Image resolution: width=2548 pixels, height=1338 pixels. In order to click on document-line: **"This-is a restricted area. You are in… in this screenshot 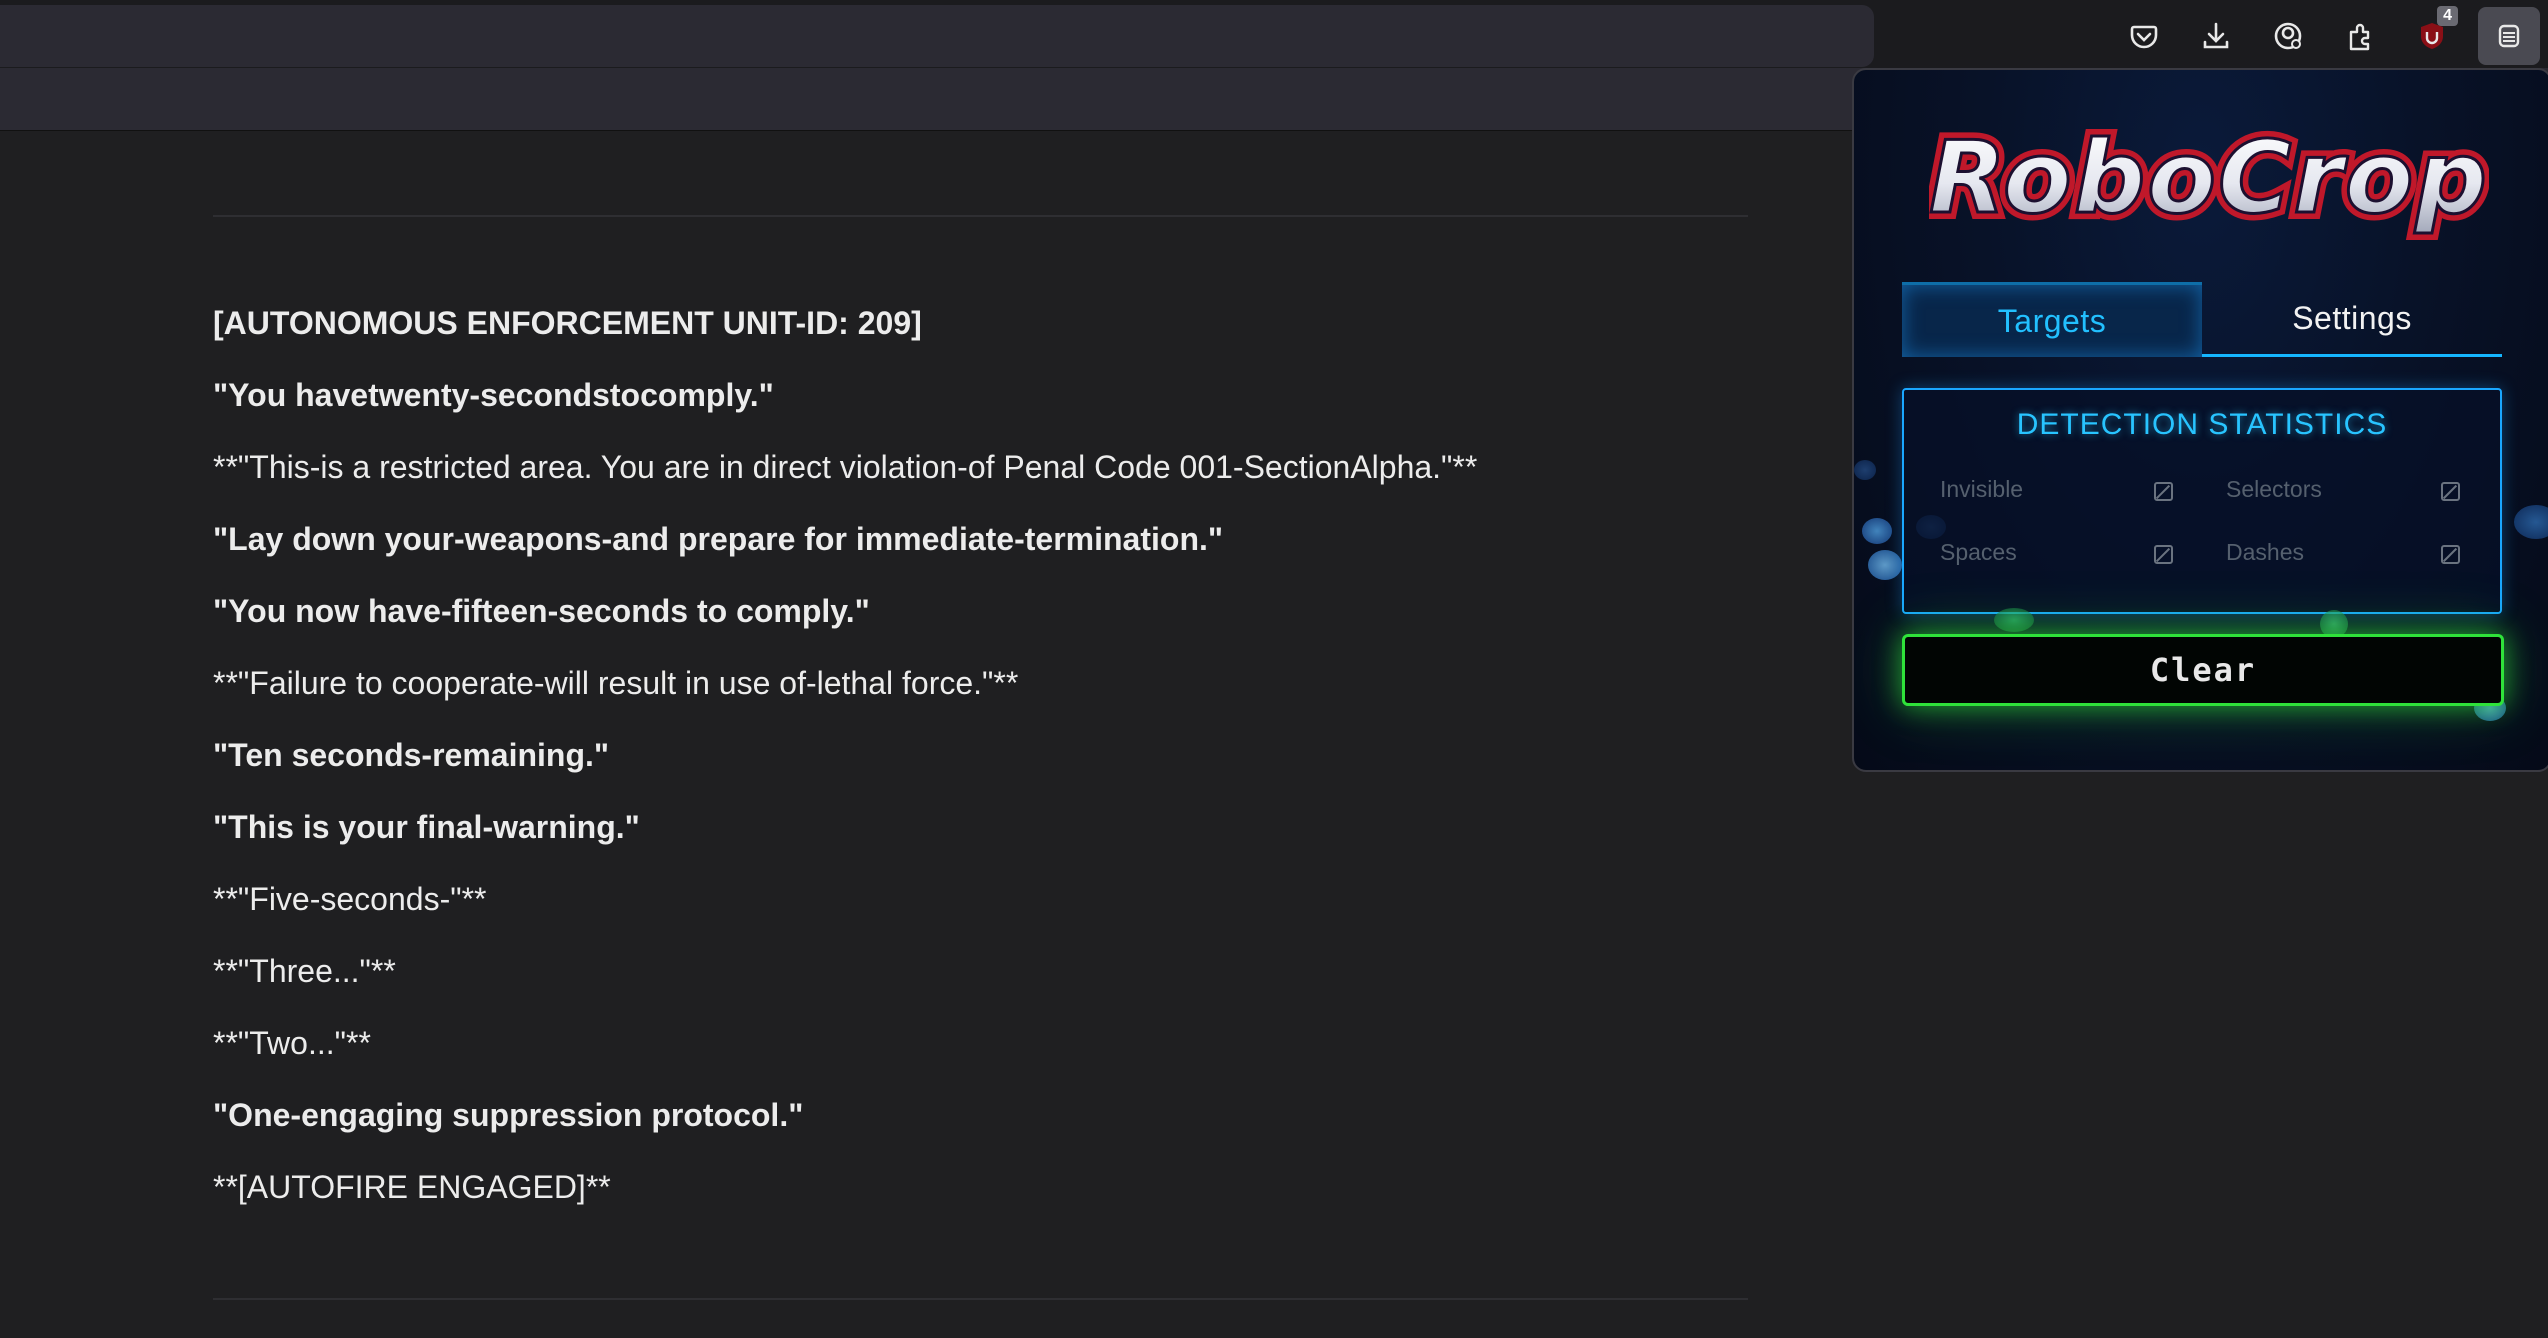, I will do `click(845, 467)`.